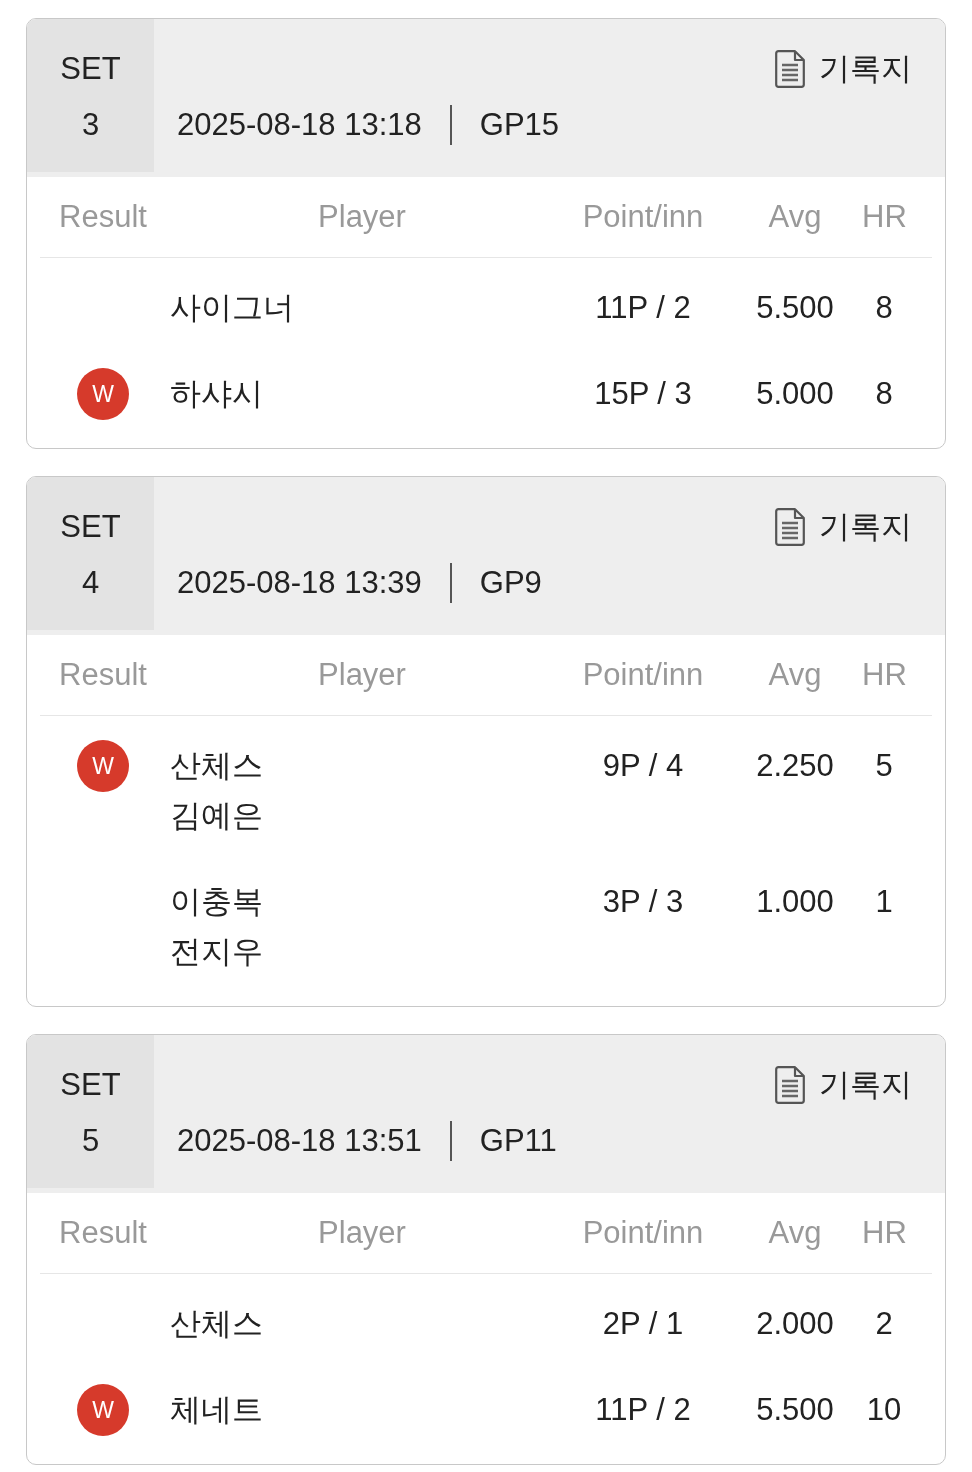 This screenshot has width=972, height=1472. I want to click on points-value: 9P / 4, so click(643, 766).